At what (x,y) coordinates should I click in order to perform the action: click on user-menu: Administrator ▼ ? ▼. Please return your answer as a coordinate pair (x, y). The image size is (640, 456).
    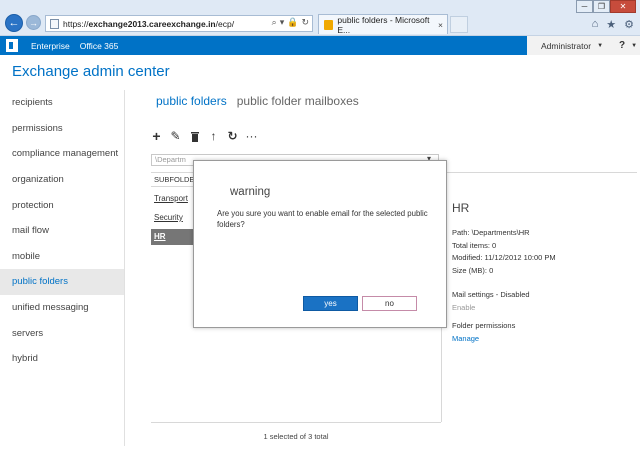
    Looking at the image, I should click on (583, 45).